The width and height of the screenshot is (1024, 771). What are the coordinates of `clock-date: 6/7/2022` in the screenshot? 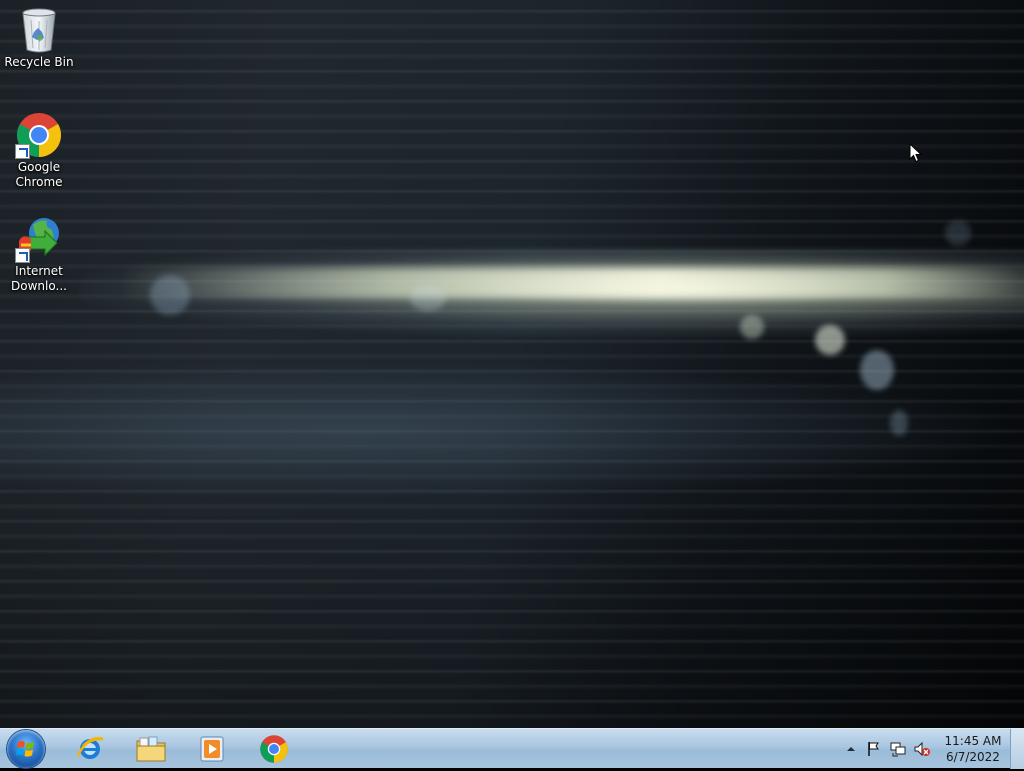 It's located at (973, 757).